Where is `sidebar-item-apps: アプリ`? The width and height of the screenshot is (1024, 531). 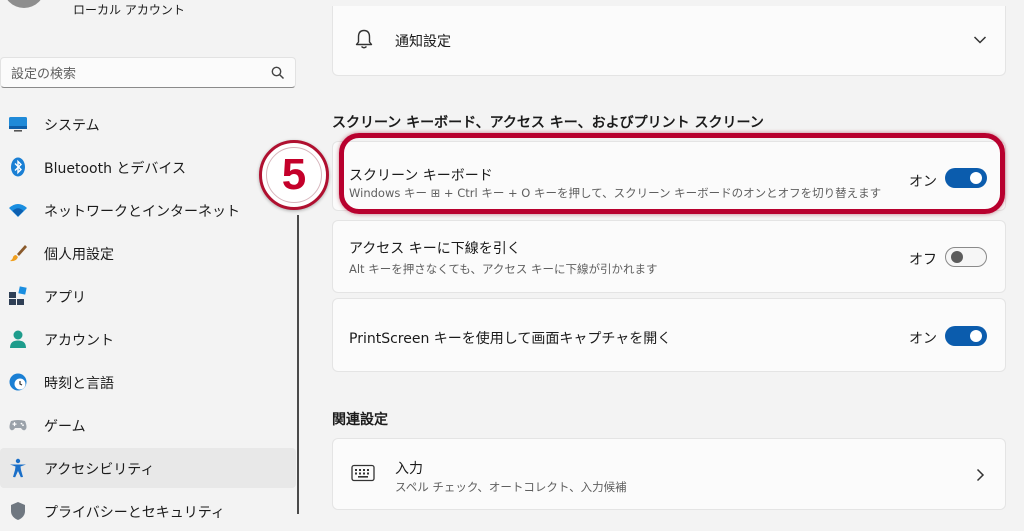
sidebar-item-apps: アプリ is located at coordinates (148, 296).